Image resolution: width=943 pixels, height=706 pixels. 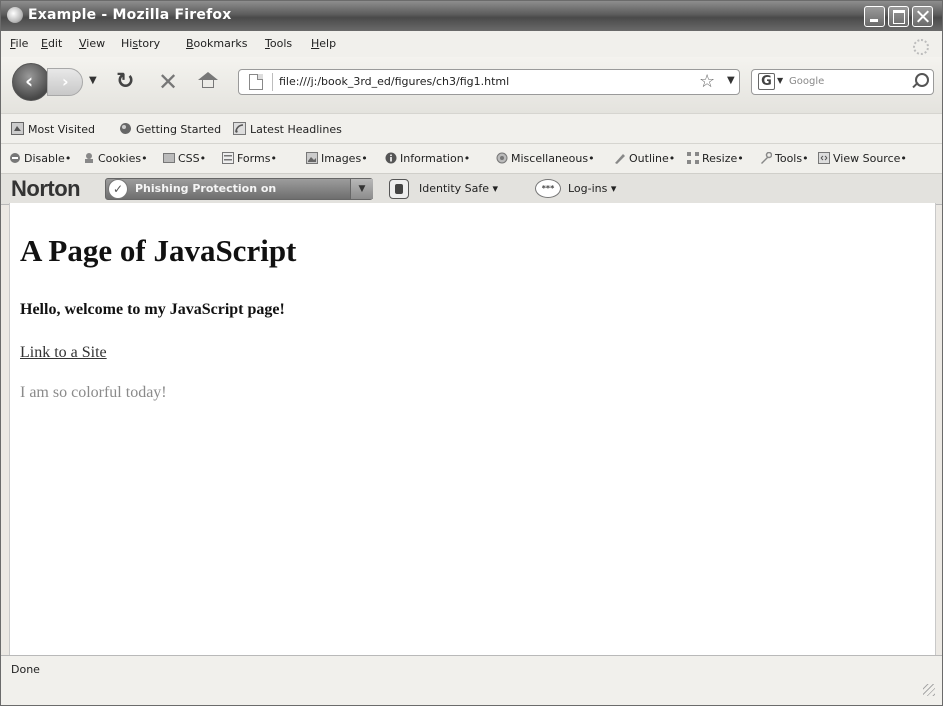 What do you see at coordinates (867, 158) in the screenshot?
I see `dev-view-source-label: View Source` at bounding box center [867, 158].